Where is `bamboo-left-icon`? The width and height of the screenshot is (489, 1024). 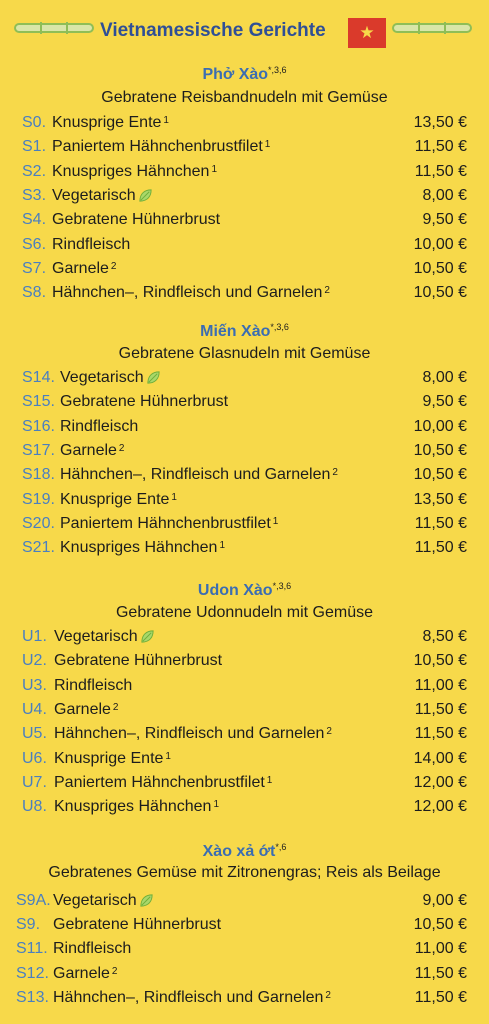
bamboo-left-icon is located at coordinates (54, 28).